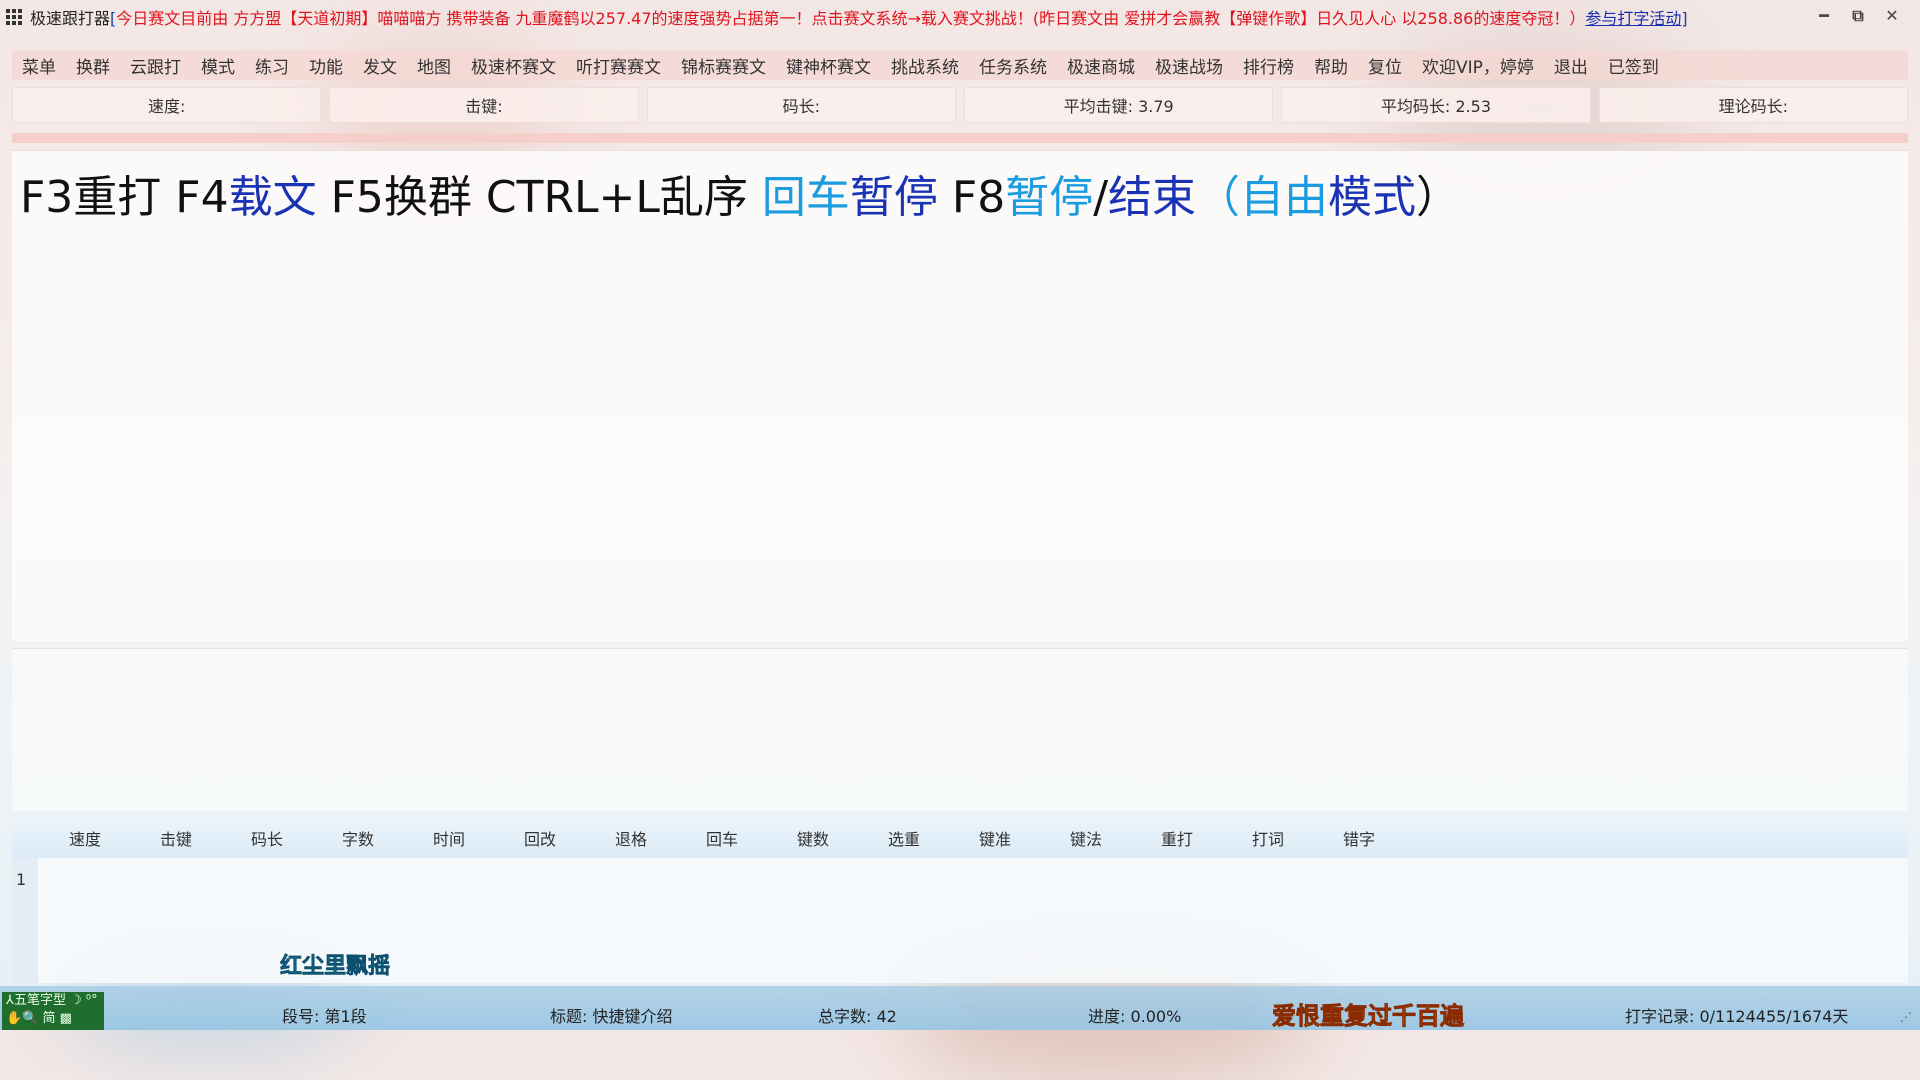 This screenshot has width=1920, height=1080. Describe the element at coordinates (539, 197) in the screenshot. I see `prompt-seg-3: F5换群 CTRL+L乱序` at that location.